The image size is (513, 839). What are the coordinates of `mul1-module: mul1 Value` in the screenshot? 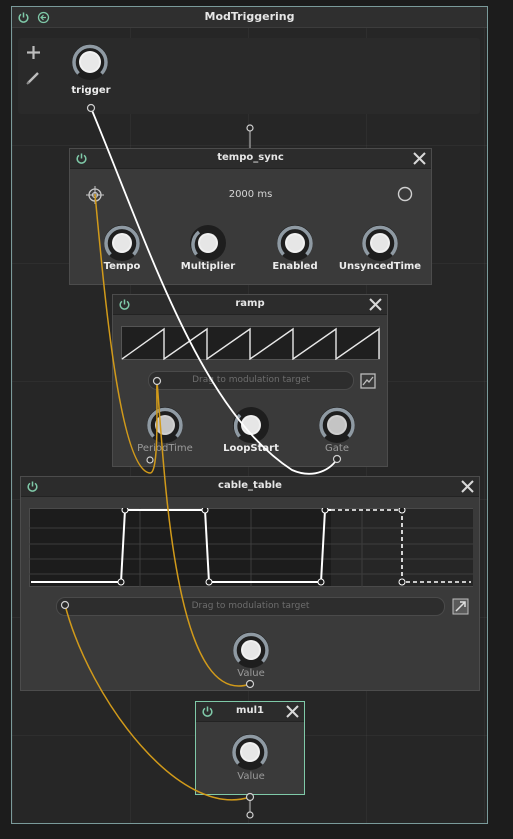 It's located at (250, 748).